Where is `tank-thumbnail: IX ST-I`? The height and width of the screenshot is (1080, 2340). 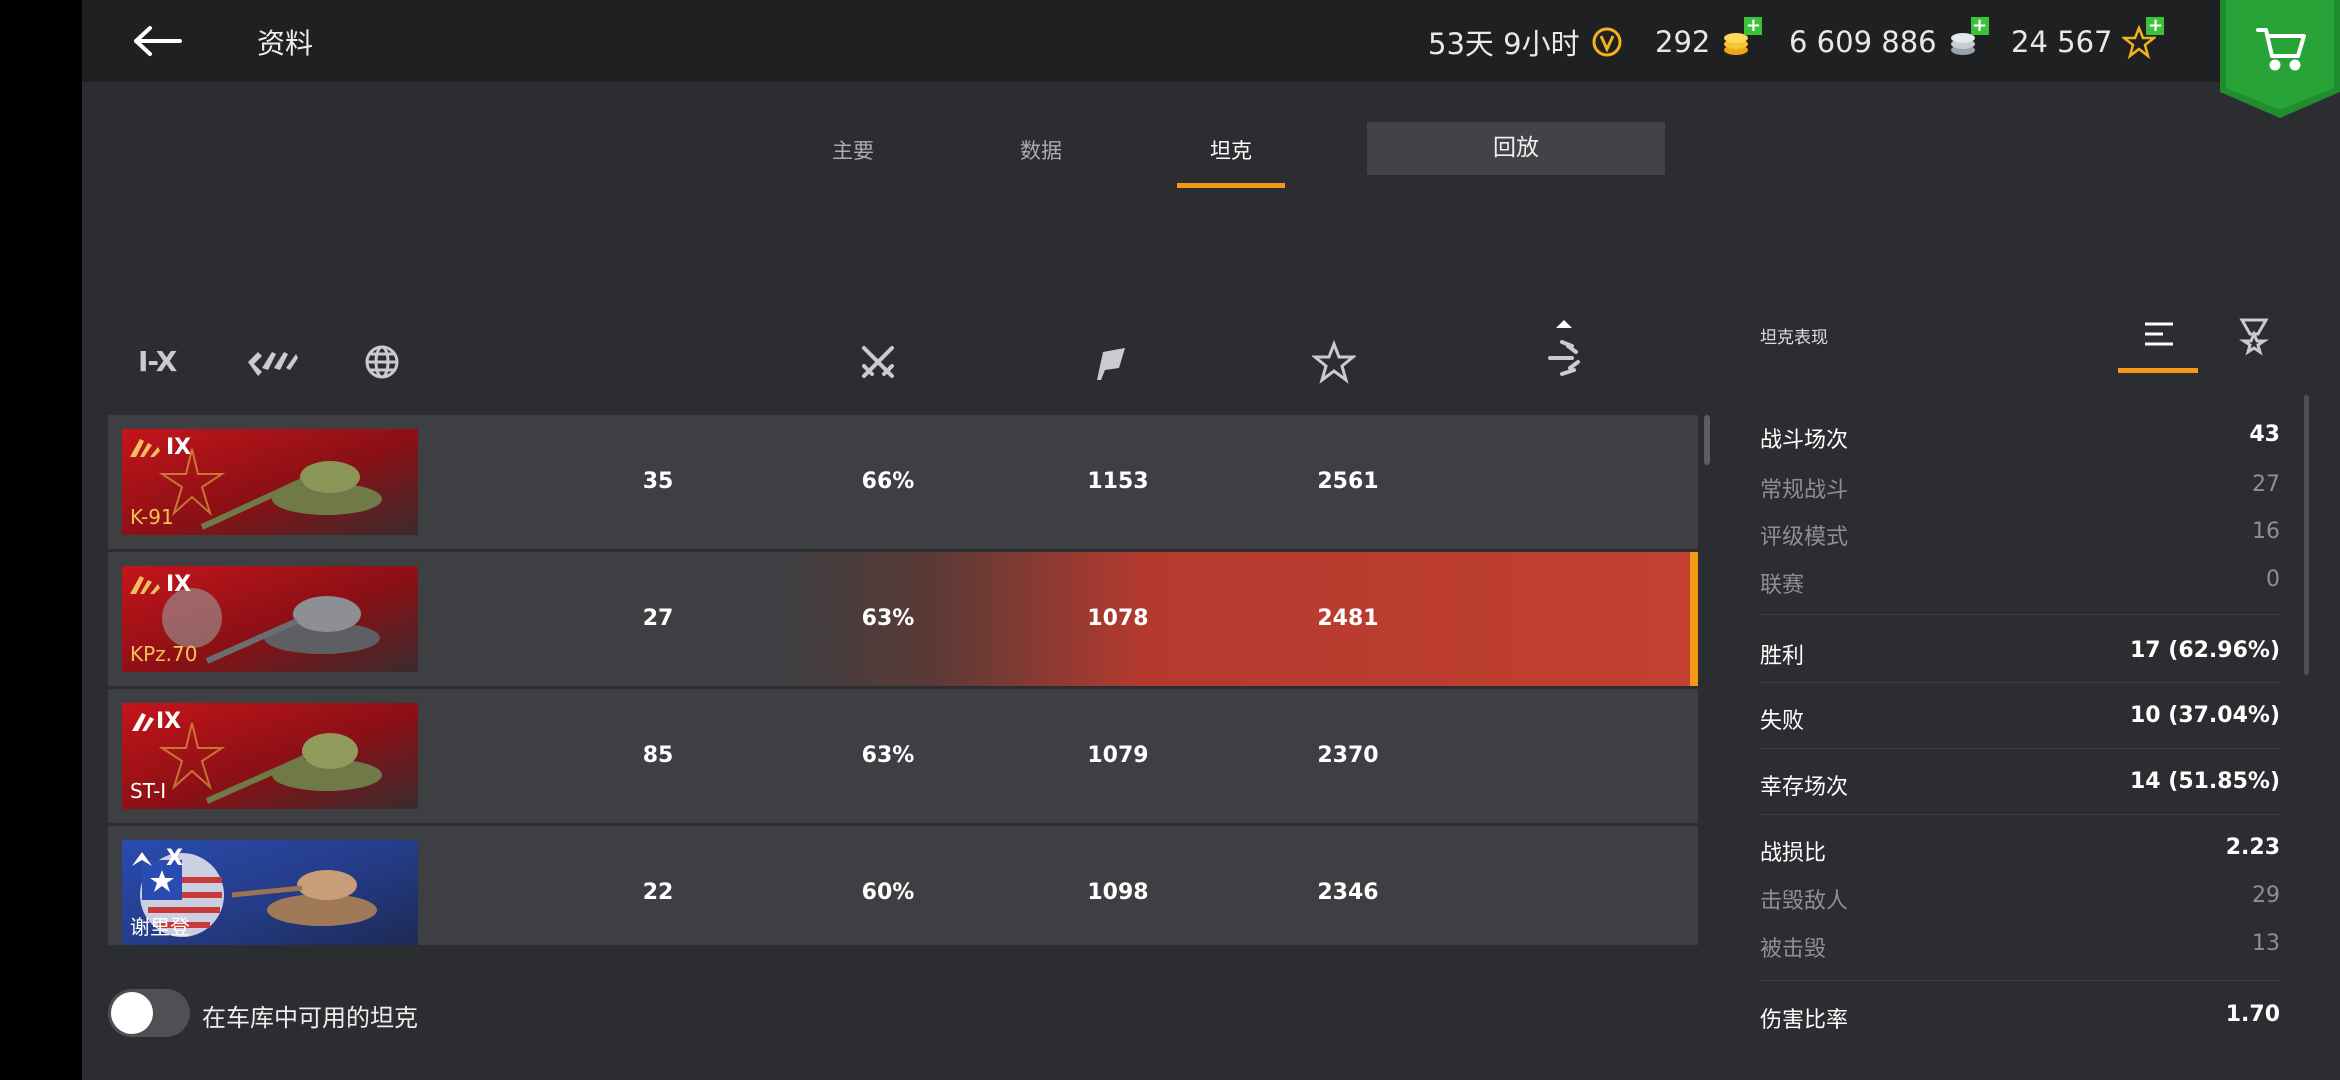
tank-thumbnail: IX ST-I is located at coordinates (270, 756).